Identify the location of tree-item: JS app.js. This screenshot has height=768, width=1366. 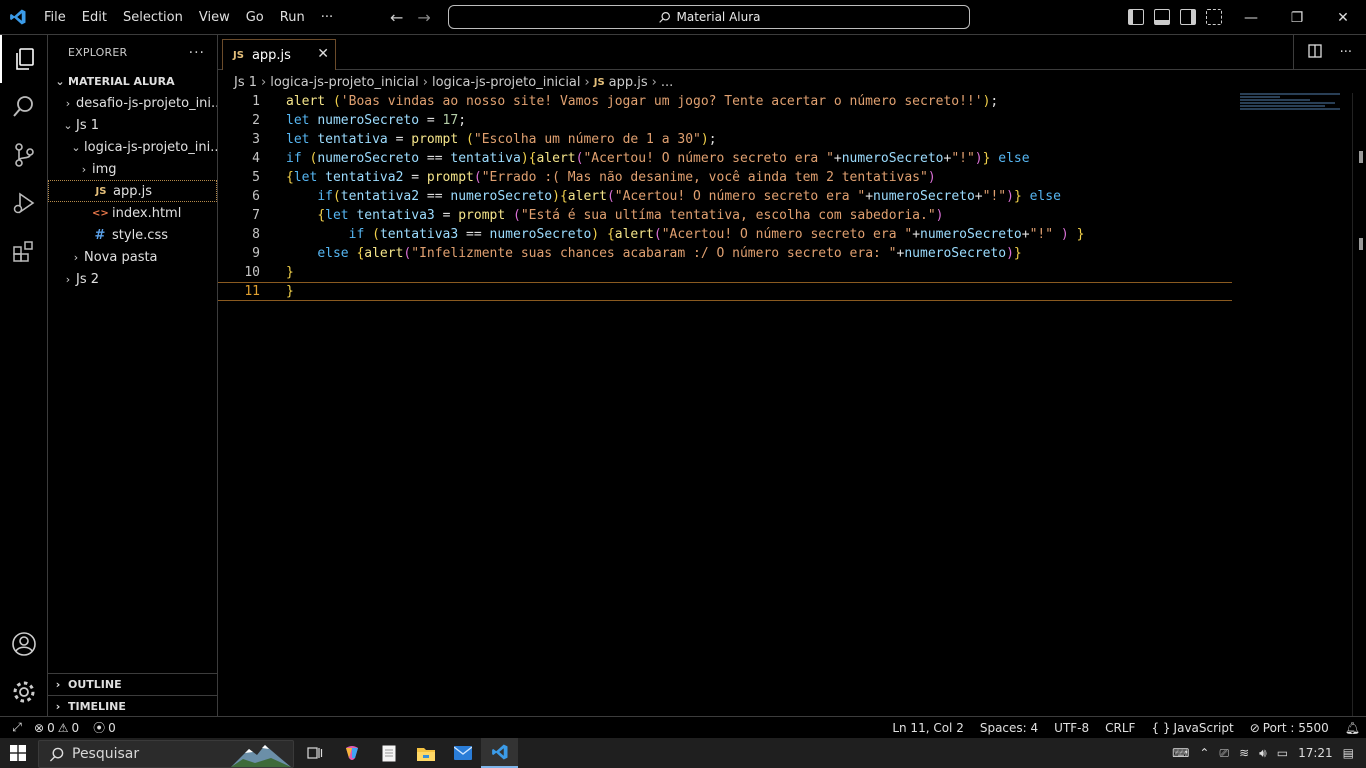
(132, 191).